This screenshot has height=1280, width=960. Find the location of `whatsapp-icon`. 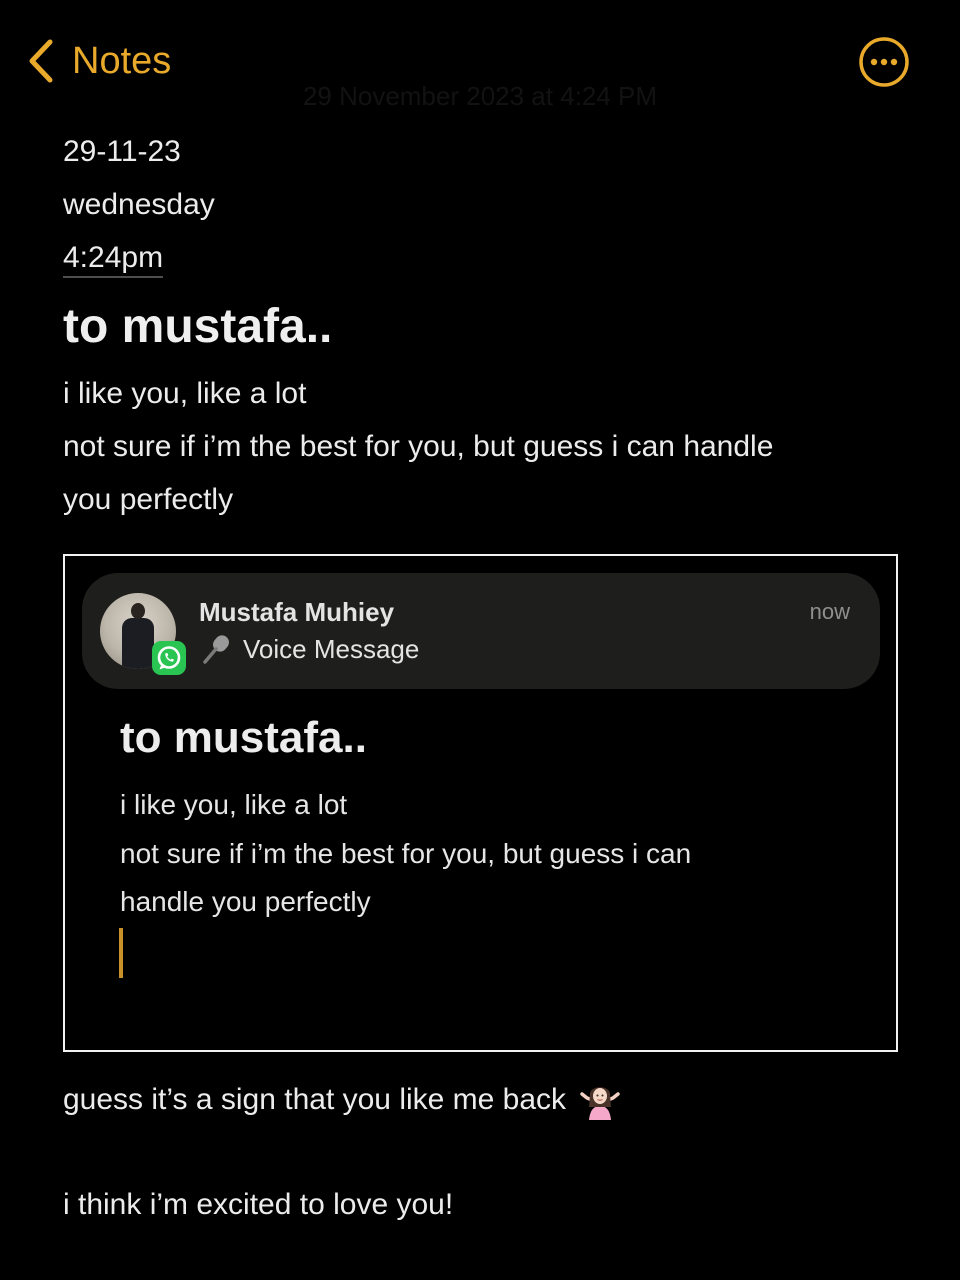

whatsapp-icon is located at coordinates (169, 658).